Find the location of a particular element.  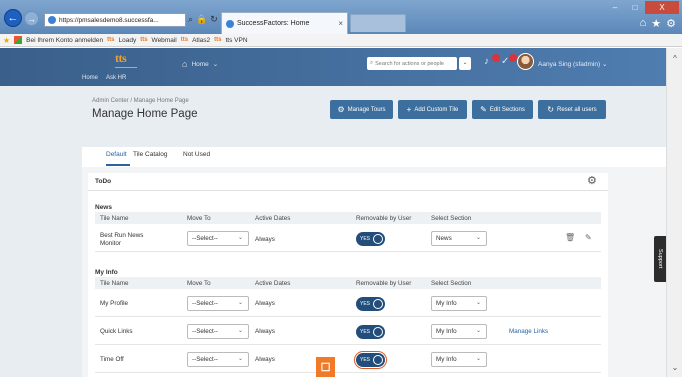

fav-link-0: Bei Ihrem Konto anmelden is located at coordinates (64, 40).